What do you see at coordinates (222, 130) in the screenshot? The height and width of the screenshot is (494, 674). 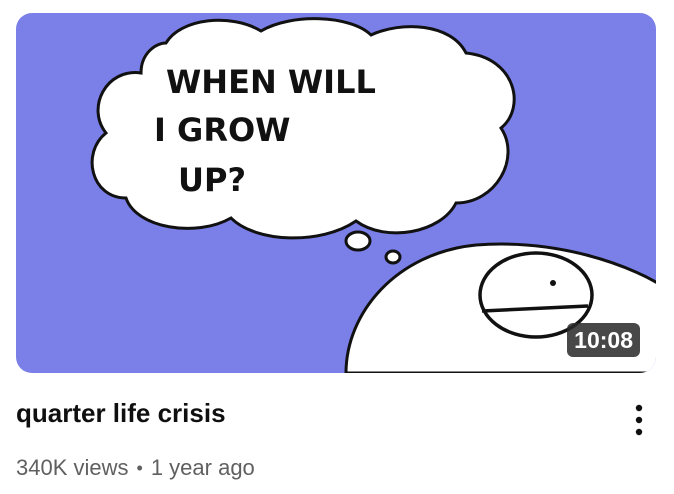 I see `bubble-text-line2: I GROW` at bounding box center [222, 130].